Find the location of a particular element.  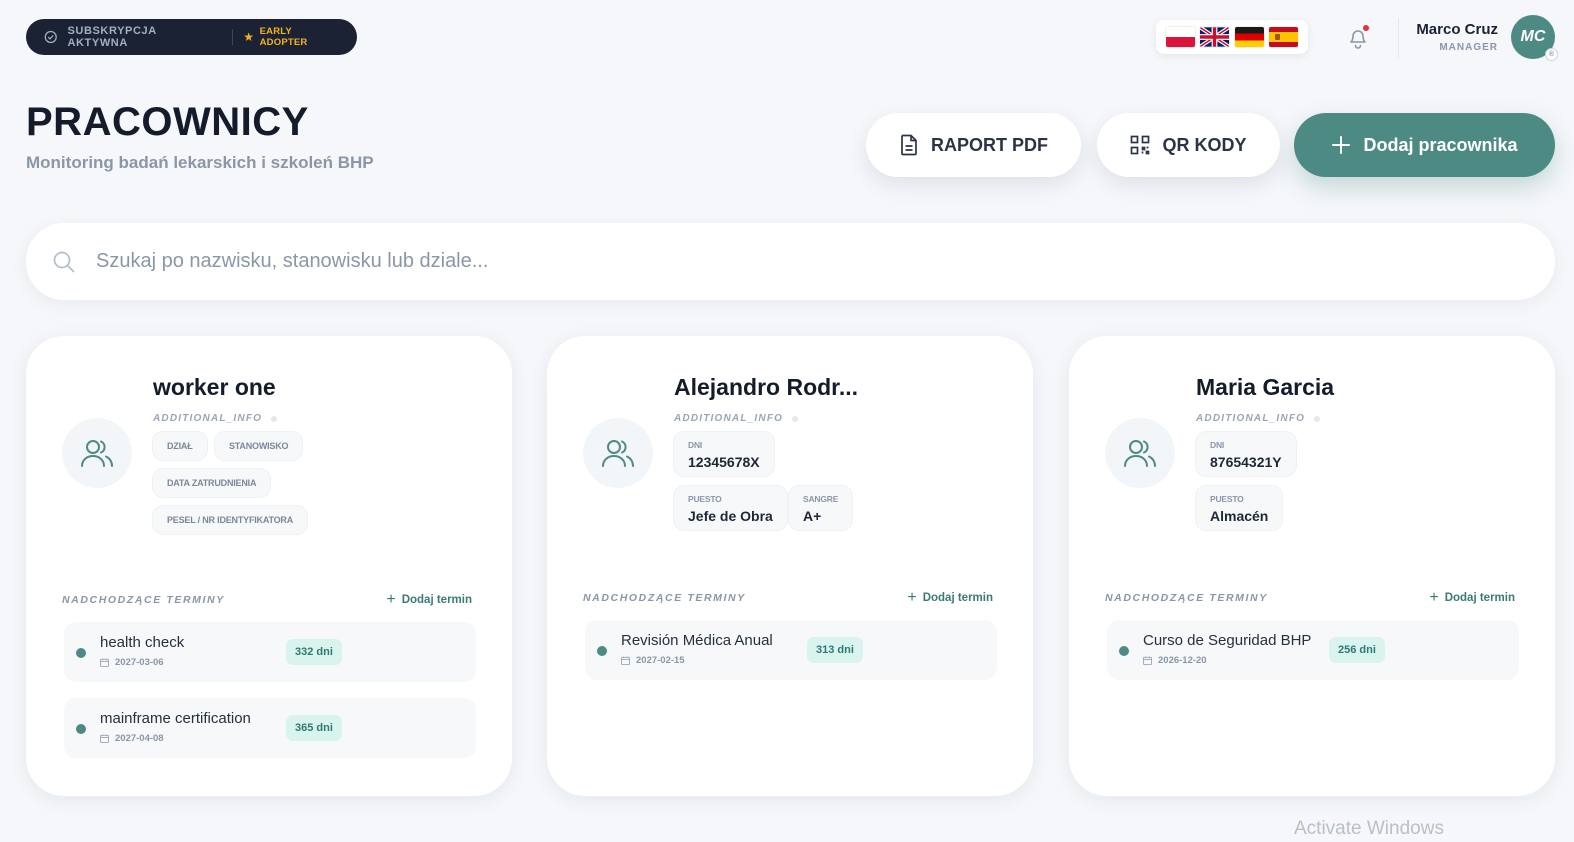

search-input is located at coordinates (796, 261).